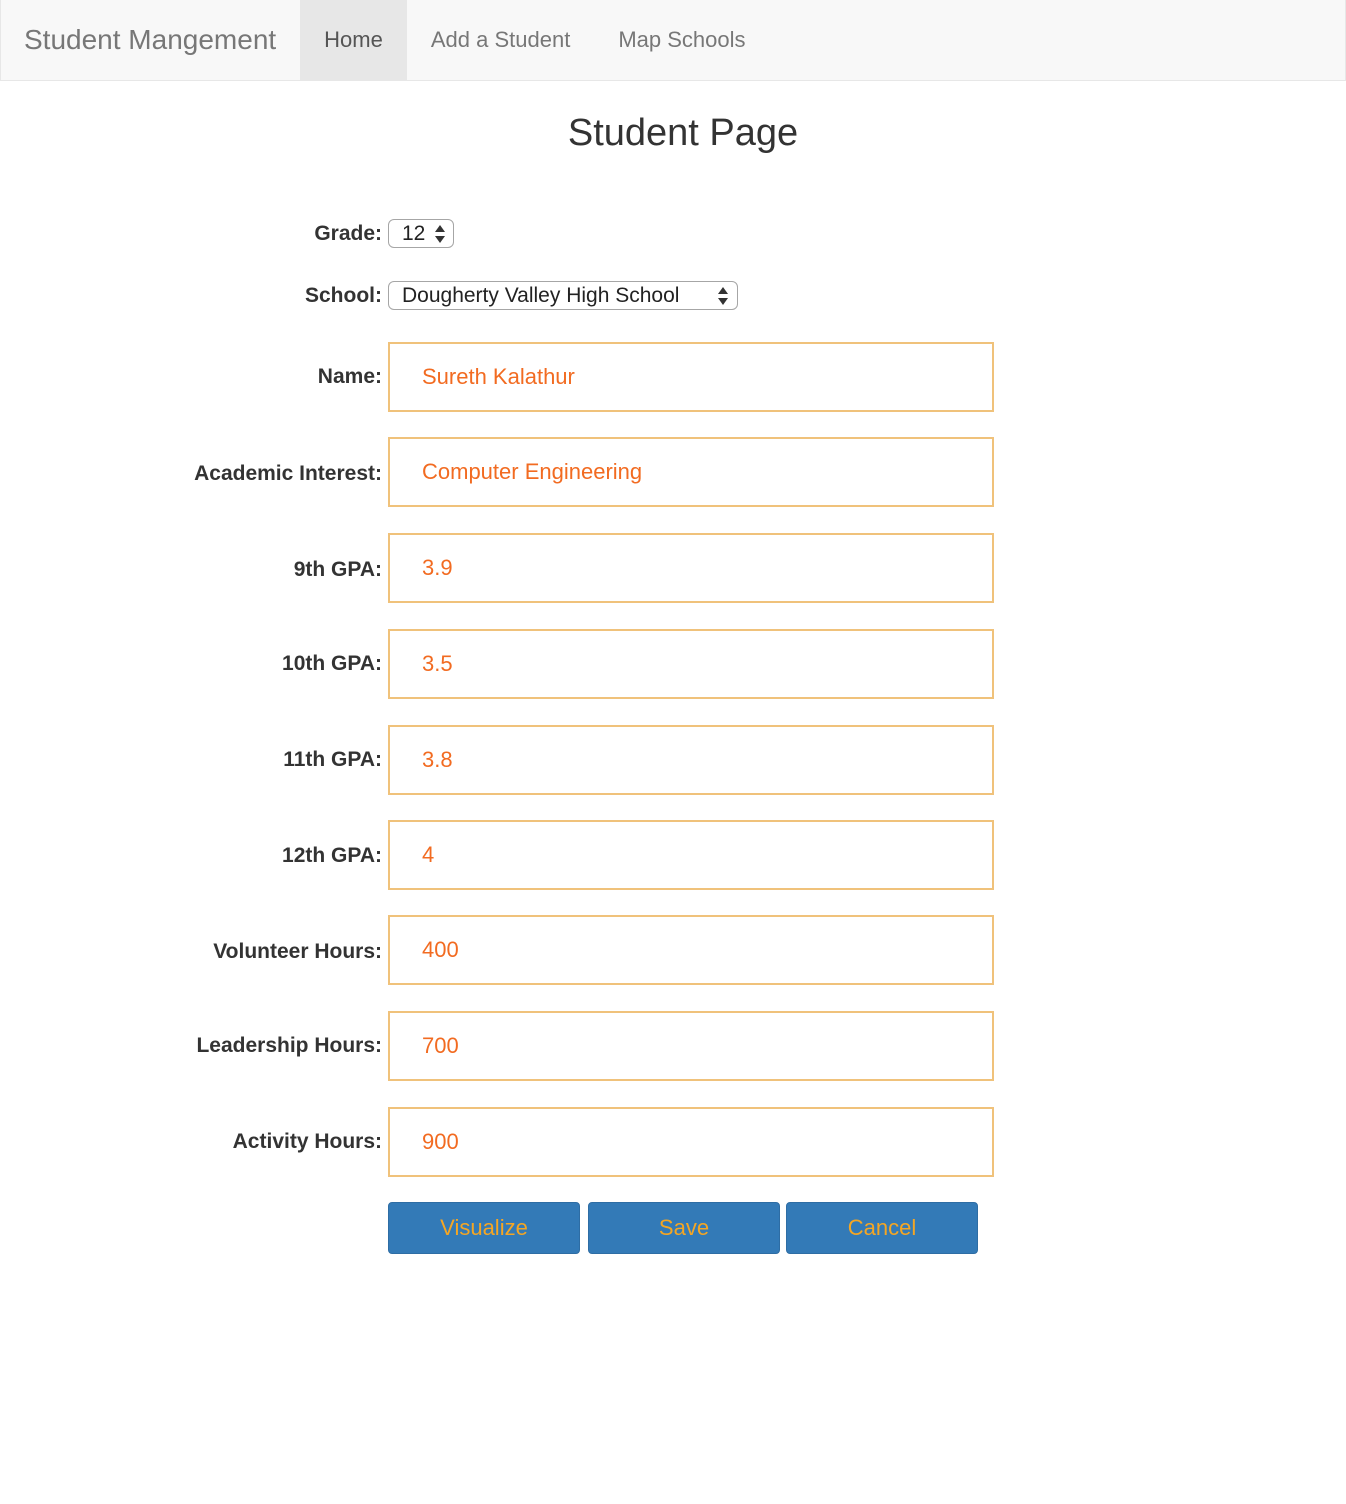 The image size is (1346, 1504). I want to click on brand-link: Student Mangement, so click(150, 40).